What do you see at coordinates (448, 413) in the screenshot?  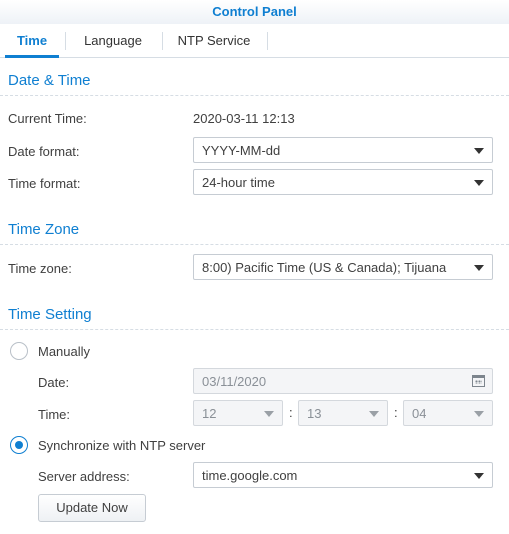 I see `second-select: 04` at bounding box center [448, 413].